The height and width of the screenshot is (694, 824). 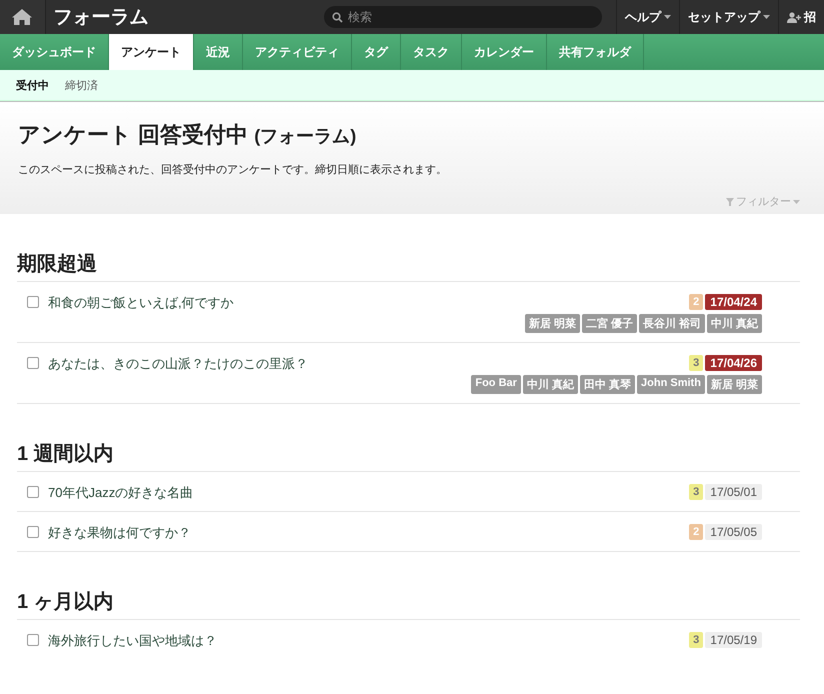 I want to click on person-tag: Foo Bar, so click(x=496, y=384).